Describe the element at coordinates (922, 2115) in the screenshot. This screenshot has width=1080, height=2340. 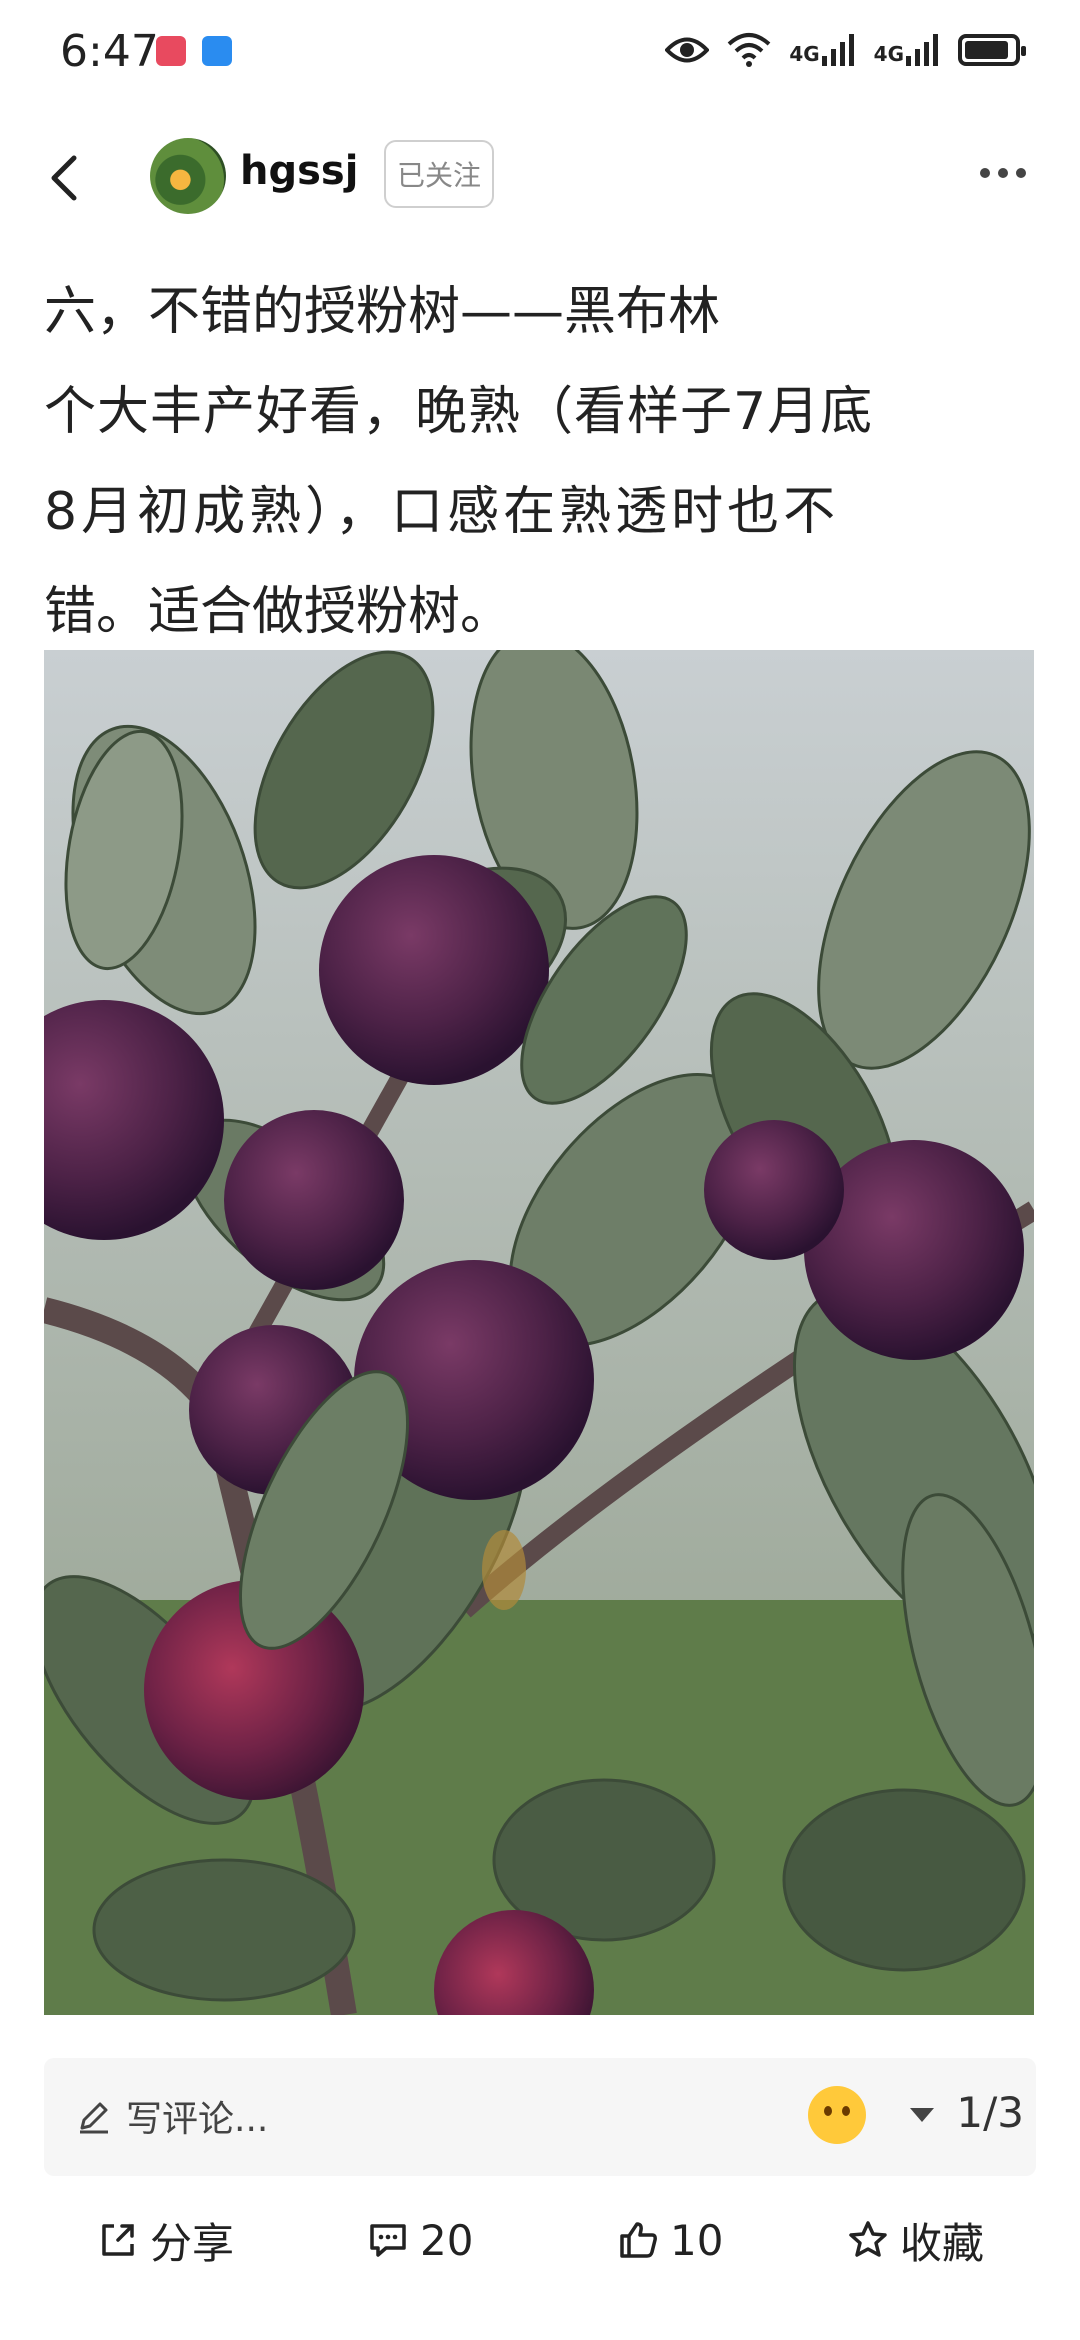
I see `dropdown-triangle-icon` at that location.